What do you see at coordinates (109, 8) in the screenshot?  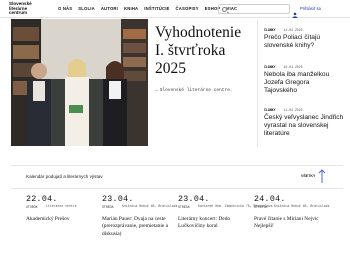 I see `nav-item-autori: AUTORI` at bounding box center [109, 8].